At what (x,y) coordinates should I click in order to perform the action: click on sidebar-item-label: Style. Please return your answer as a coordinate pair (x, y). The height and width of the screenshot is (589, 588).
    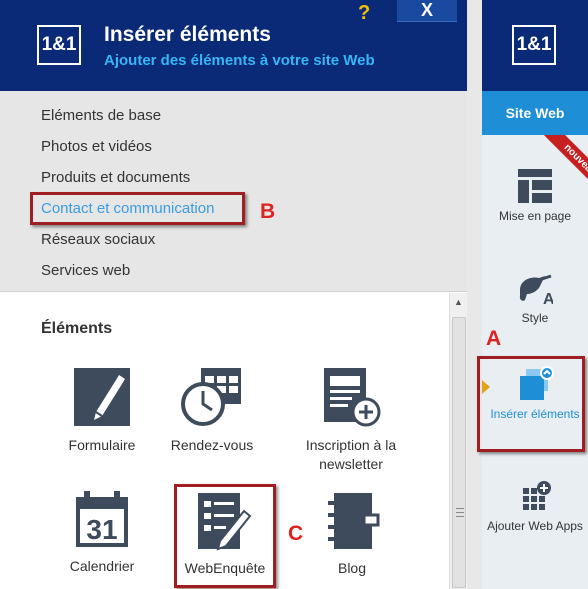
    Looking at the image, I should click on (535, 318).